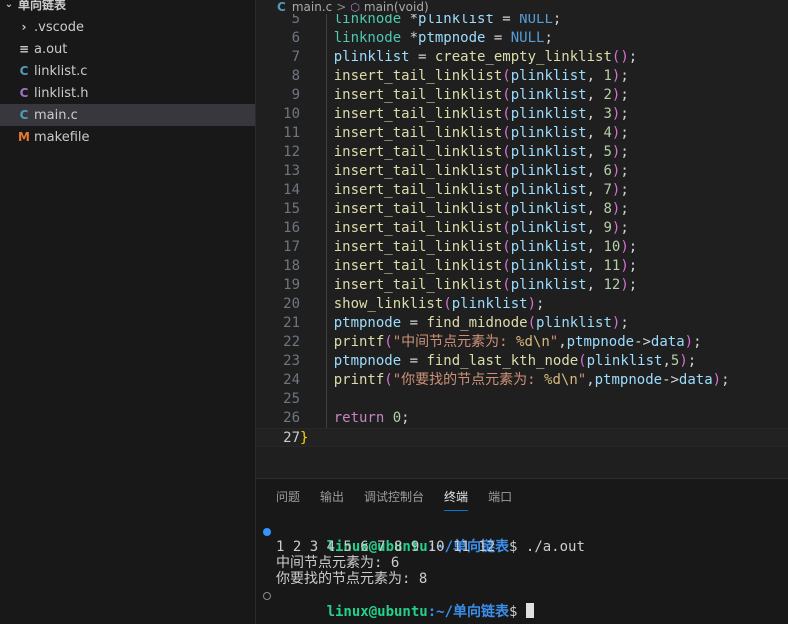 The height and width of the screenshot is (624, 788). What do you see at coordinates (291, 361) in the screenshot?
I see `line-number: 23` at bounding box center [291, 361].